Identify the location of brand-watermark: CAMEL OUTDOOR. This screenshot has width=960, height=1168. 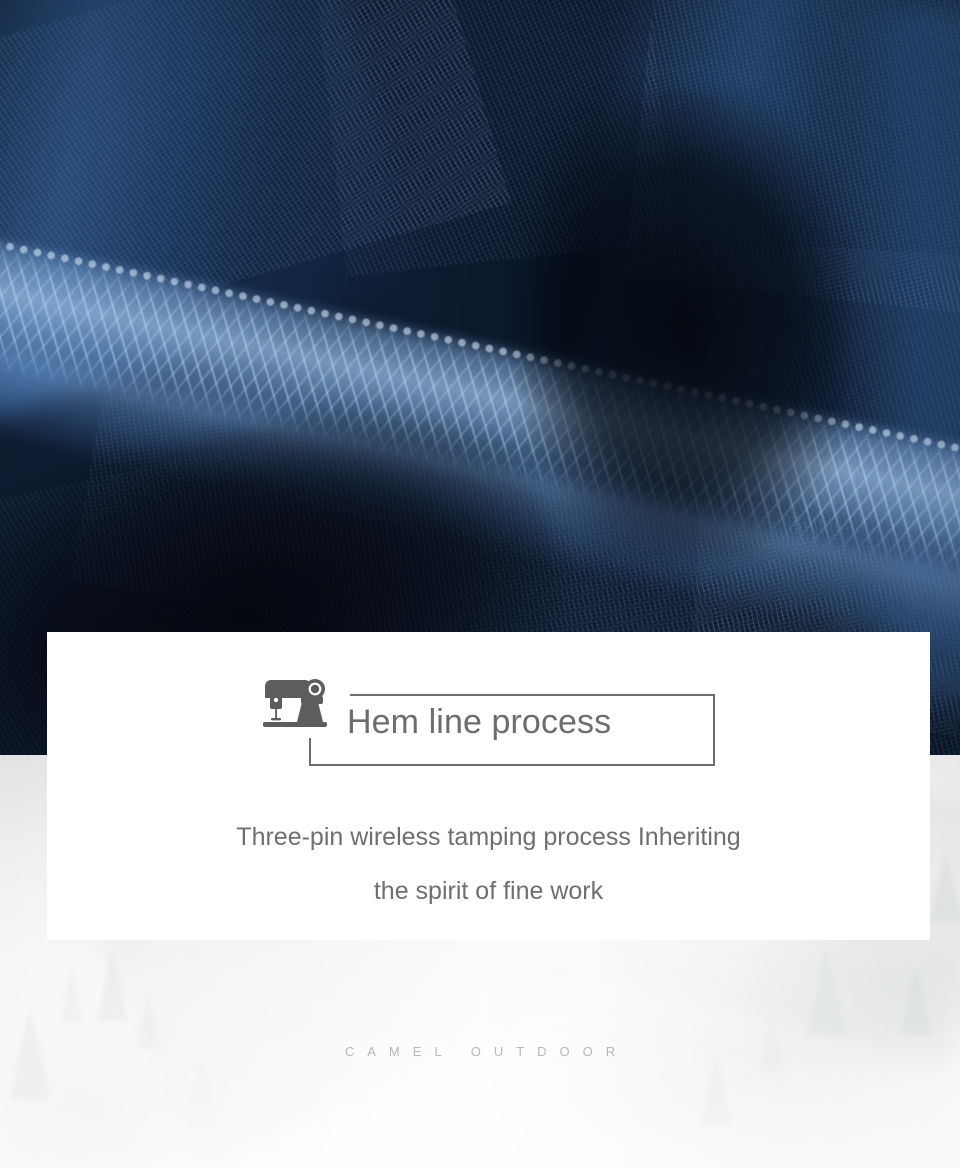
(486, 1051).